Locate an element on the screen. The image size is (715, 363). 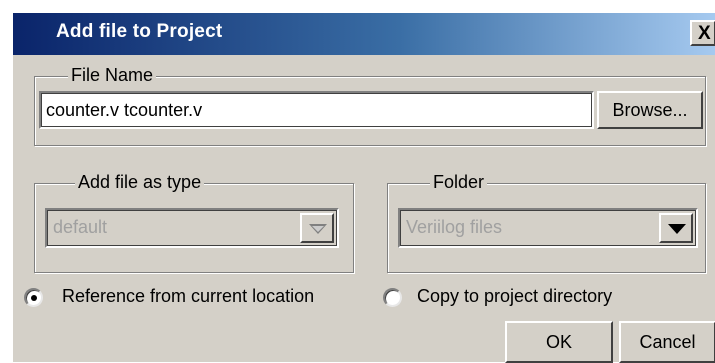
folder-dropdown-button is located at coordinates (676, 228).